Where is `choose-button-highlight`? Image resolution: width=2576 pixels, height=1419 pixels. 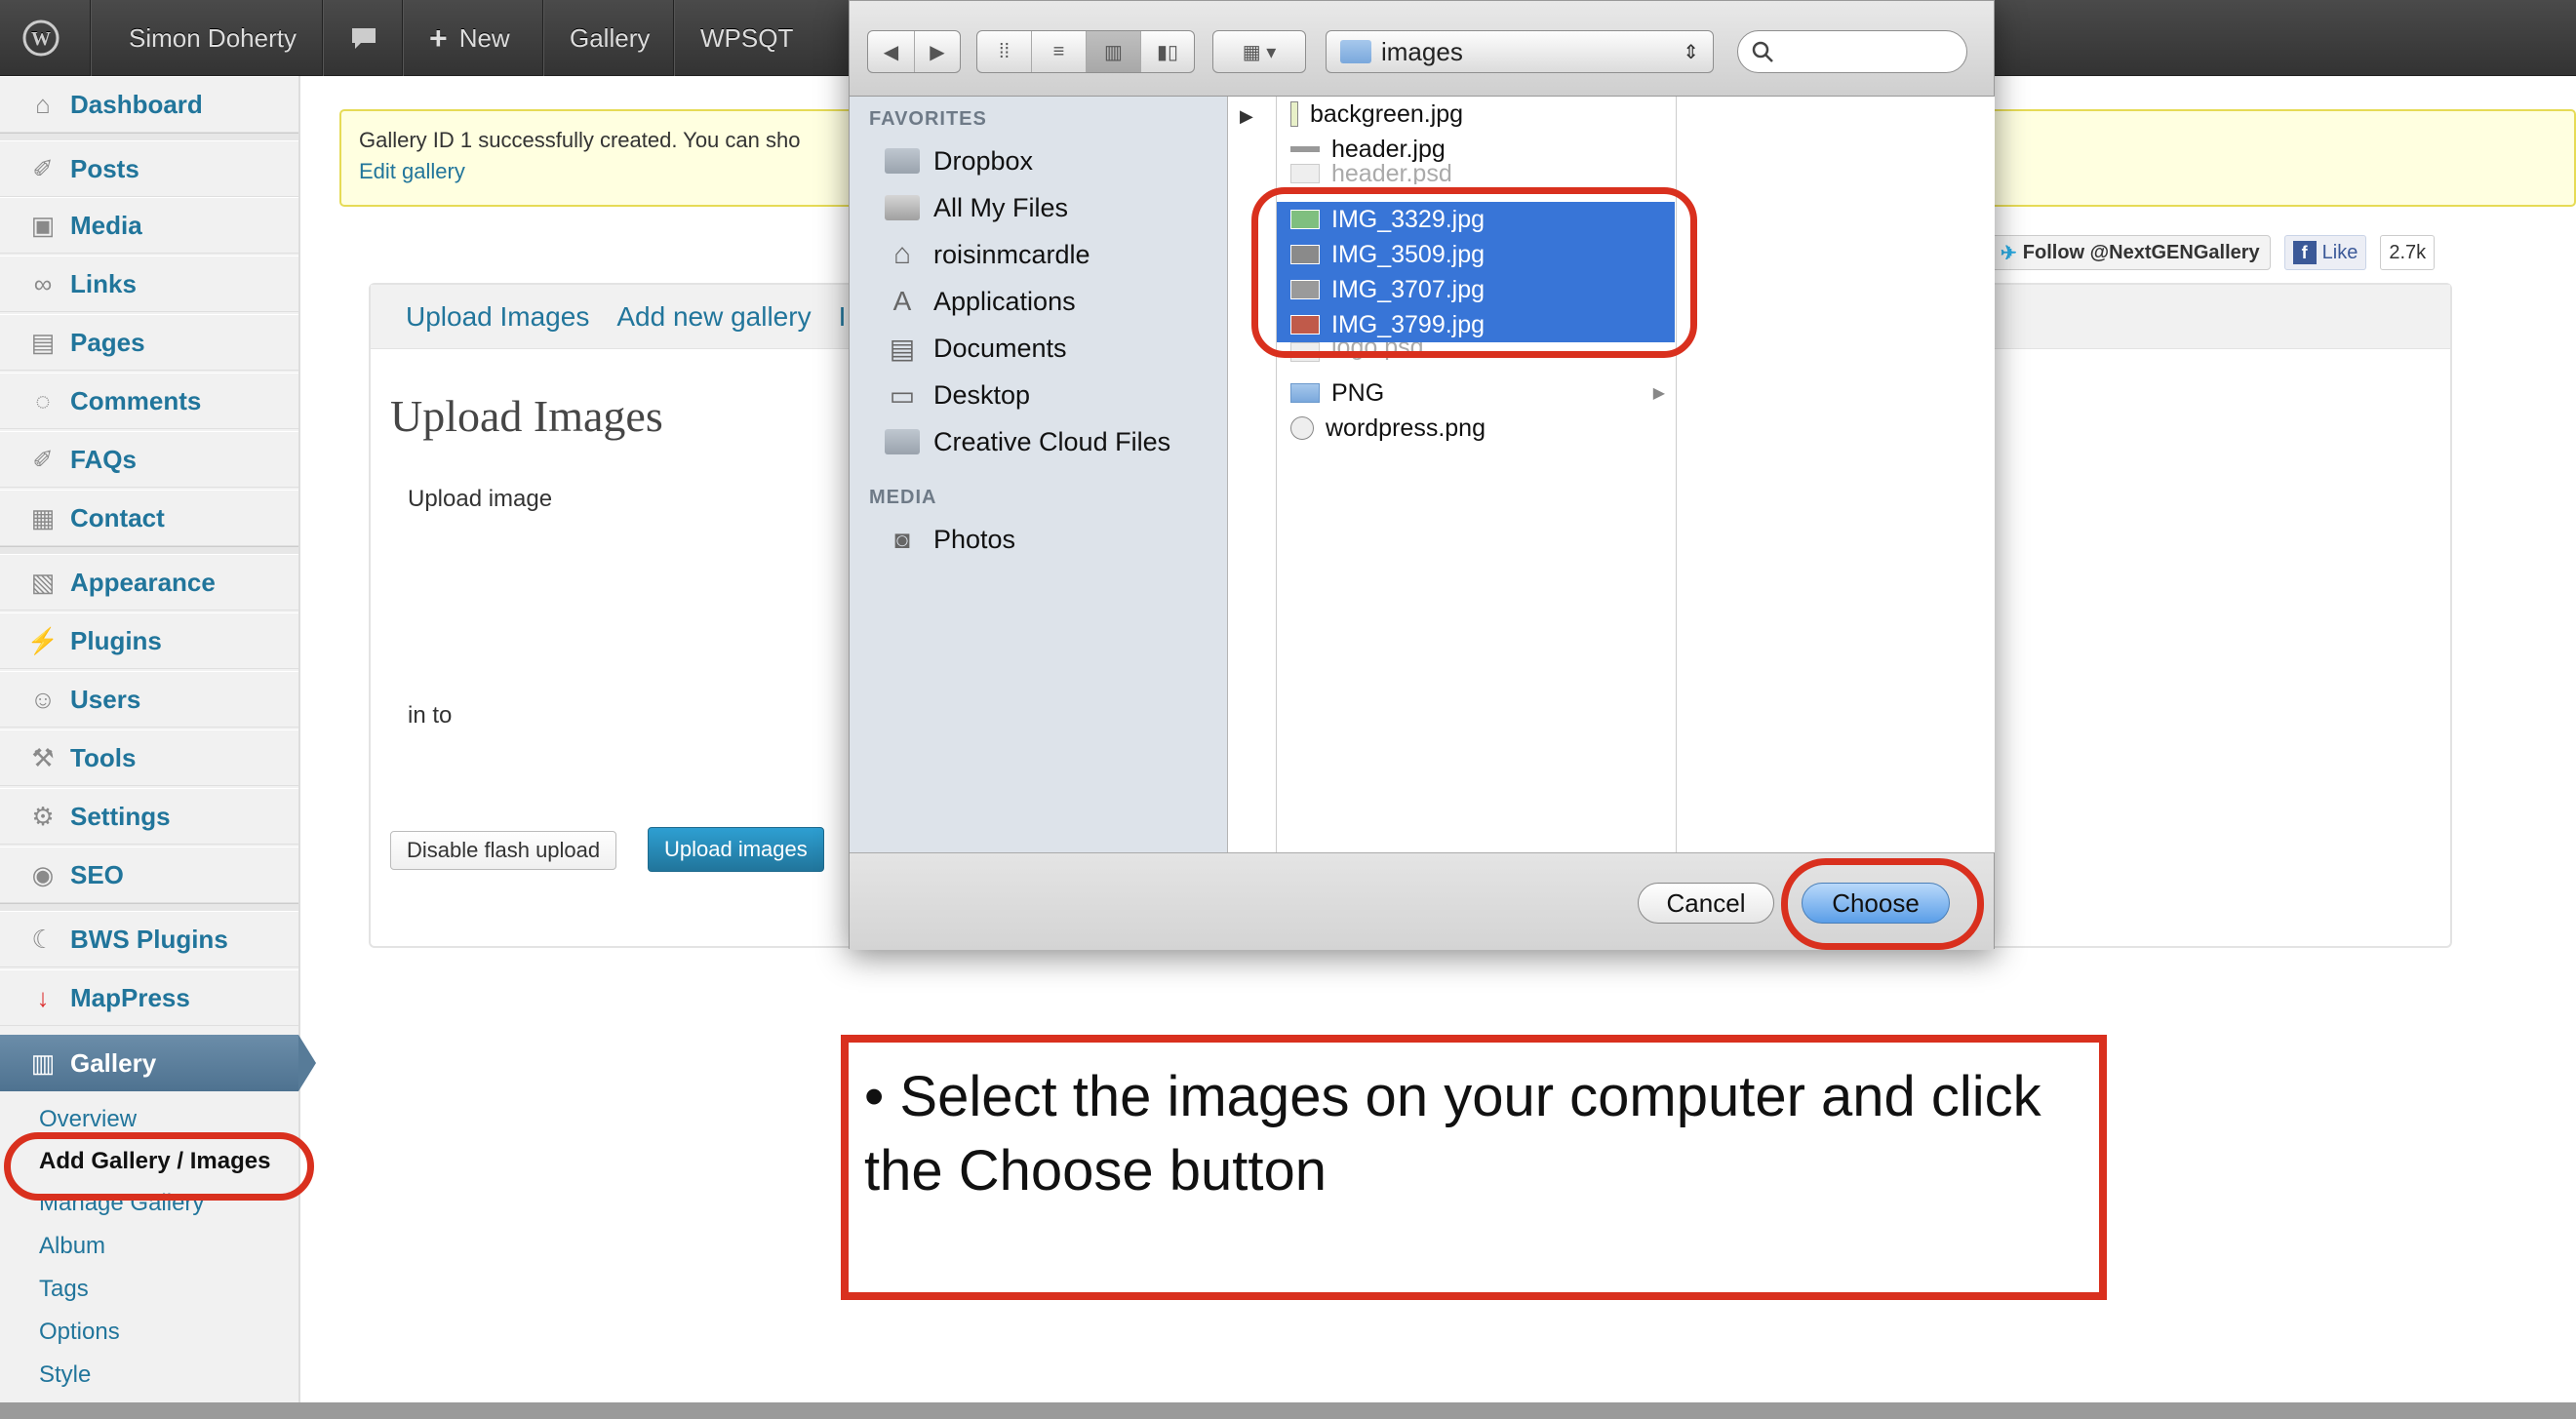 choose-button-highlight is located at coordinates (1882, 904).